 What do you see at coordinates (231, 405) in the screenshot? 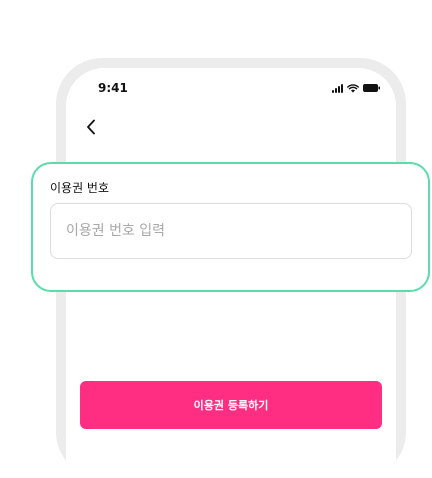
I see `register-pass-button: 이용권 등록하기` at bounding box center [231, 405].